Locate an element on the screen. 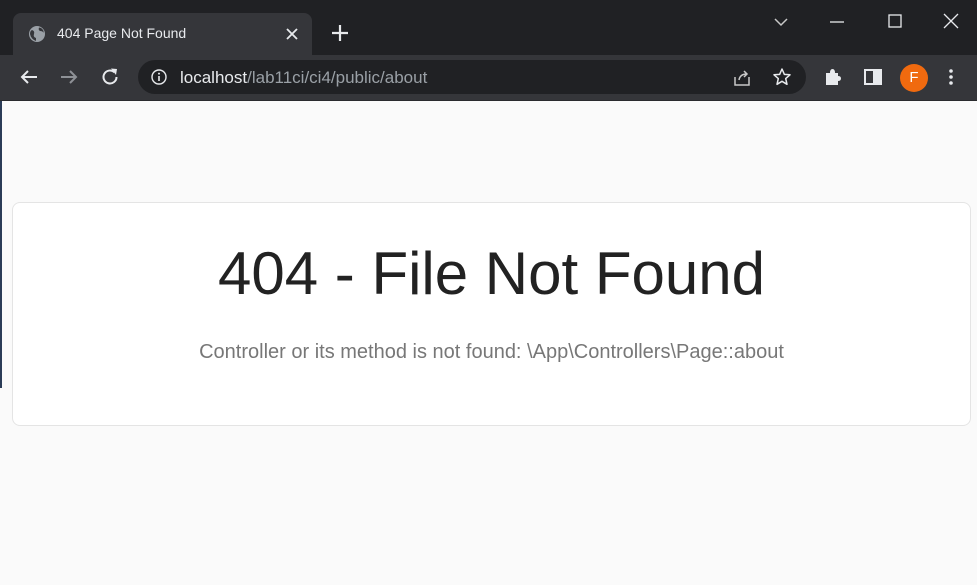 This screenshot has width=977, height=585. profile-avatar: F is located at coordinates (914, 78).